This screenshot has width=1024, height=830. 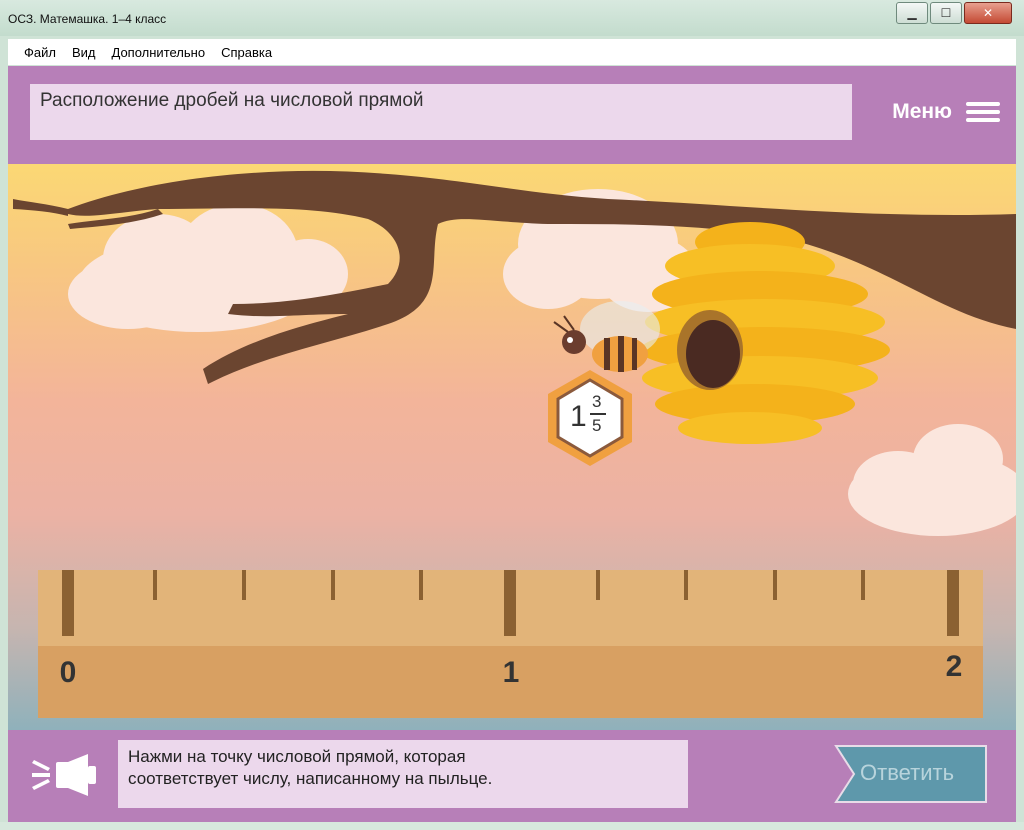 What do you see at coordinates (954, 666) in the screenshot?
I see `number-line-label-2: 2` at bounding box center [954, 666].